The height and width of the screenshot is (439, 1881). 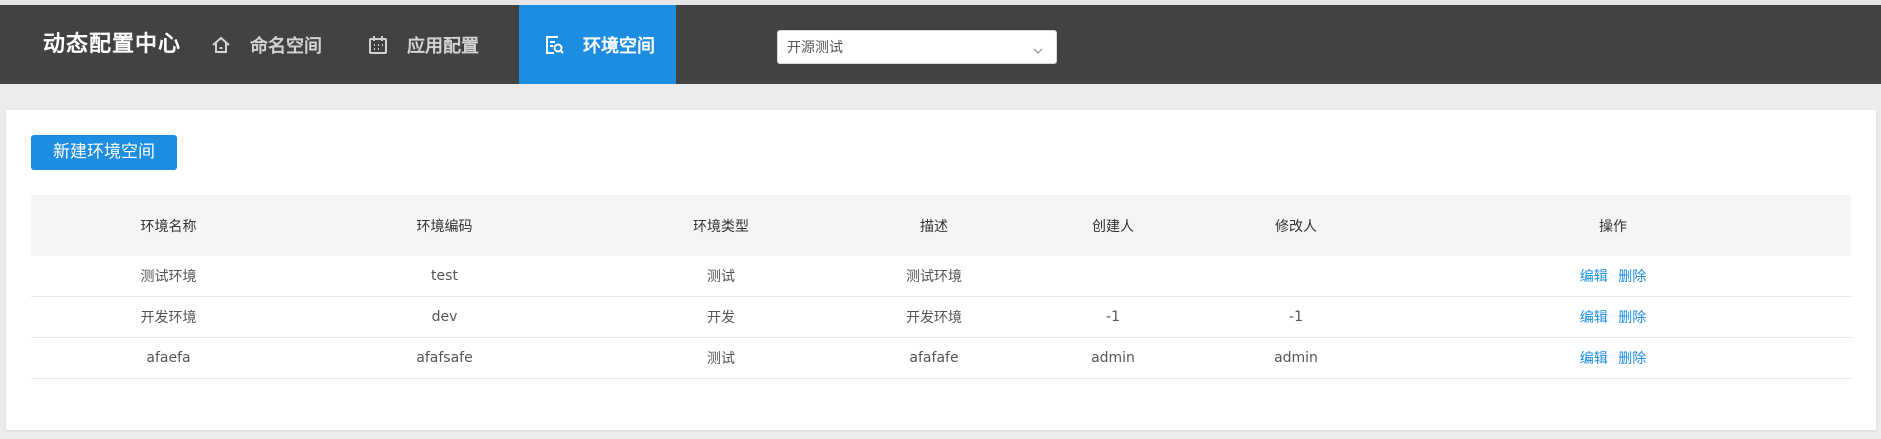 What do you see at coordinates (1113, 225) in the screenshot?
I see `column-header-creator: 创建人` at bounding box center [1113, 225].